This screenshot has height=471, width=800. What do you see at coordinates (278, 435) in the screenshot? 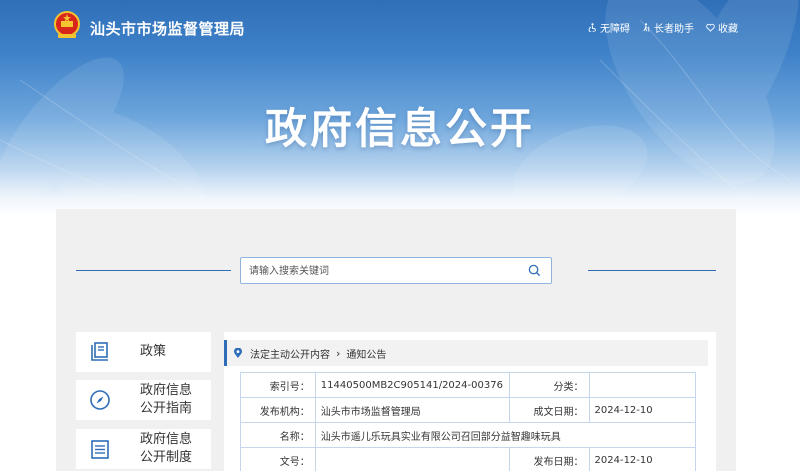
I see `doc-name-label: 名称：` at bounding box center [278, 435].